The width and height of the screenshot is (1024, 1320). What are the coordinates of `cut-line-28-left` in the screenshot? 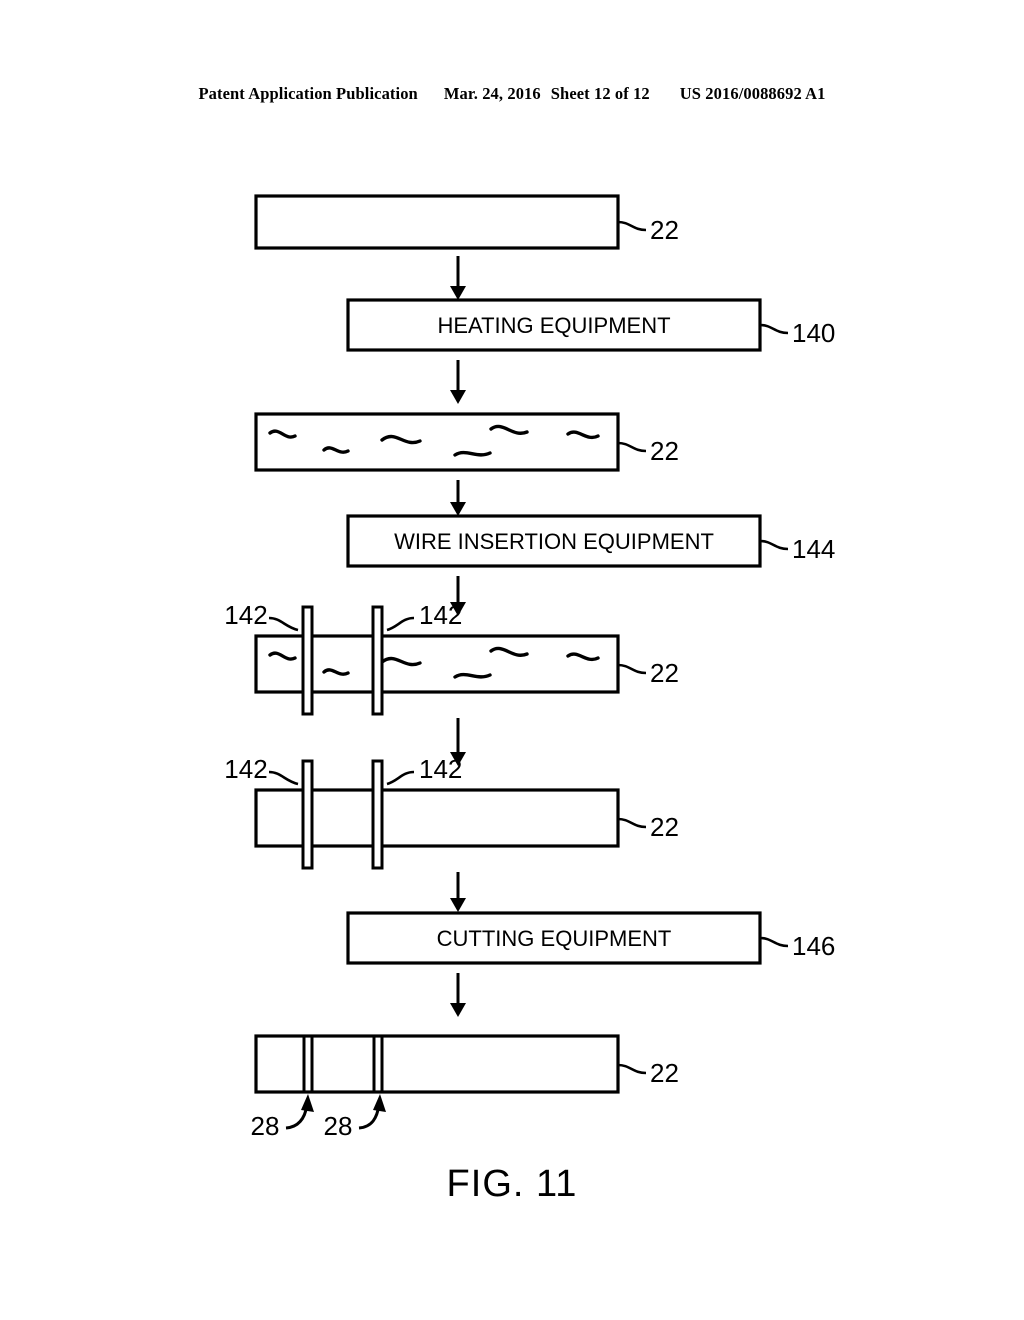 It's located at (308, 1064).